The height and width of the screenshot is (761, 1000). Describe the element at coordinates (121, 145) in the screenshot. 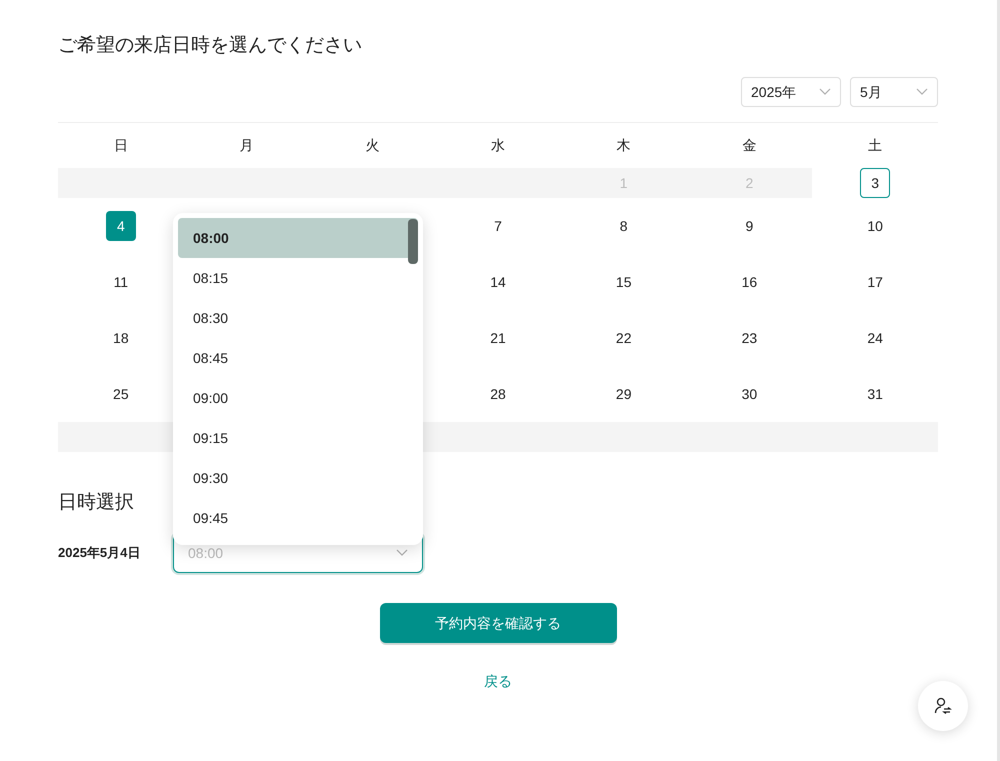

I see `weekday-header: 日` at that location.